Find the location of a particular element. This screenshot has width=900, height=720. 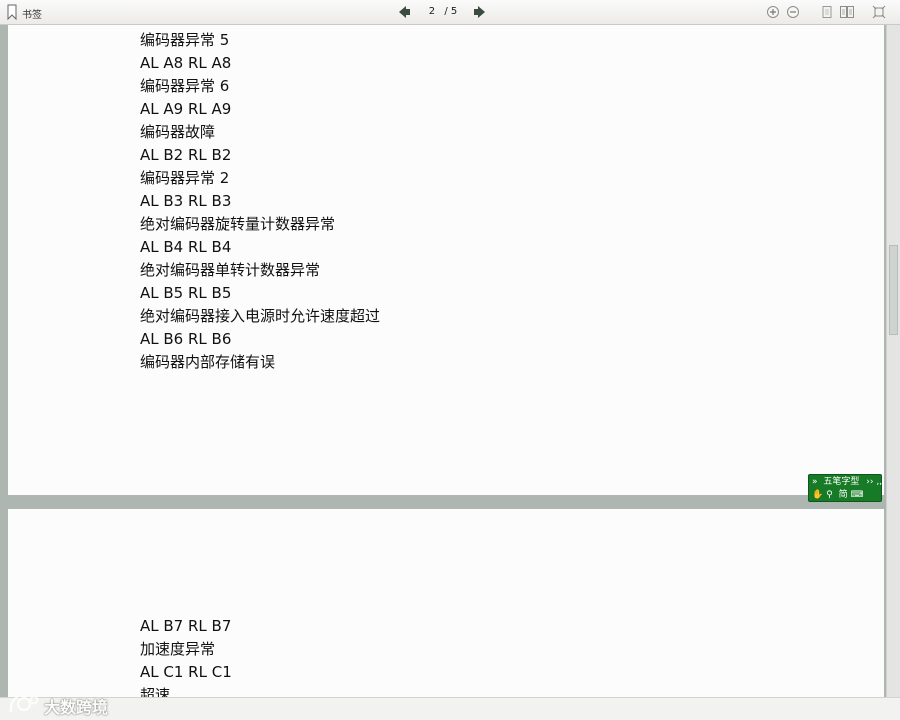

watermark-logo: 大数跨境 is located at coordinates (68, 704).